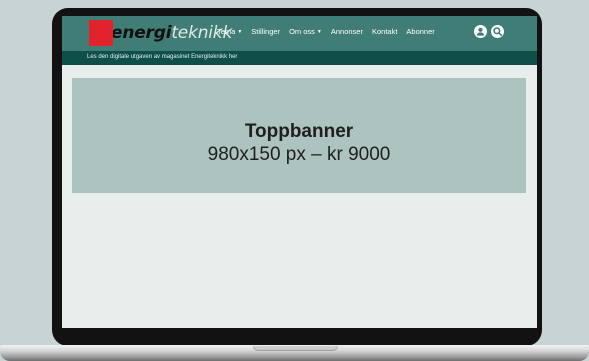  What do you see at coordinates (226, 31) in the screenshot?
I see `nav-item-label: Tema` at bounding box center [226, 31].